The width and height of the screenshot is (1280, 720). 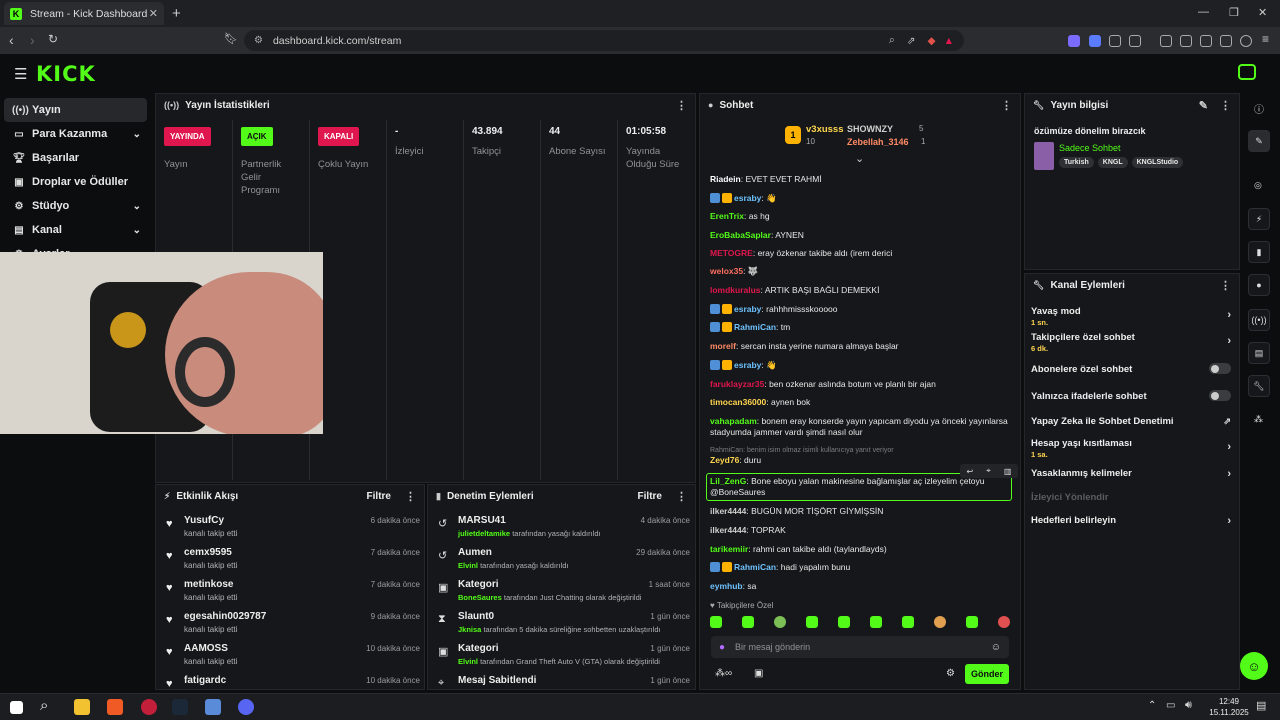 What do you see at coordinates (950, 673) in the screenshot?
I see `chat-settings-gear-icon: ⚙︎` at bounding box center [950, 673].